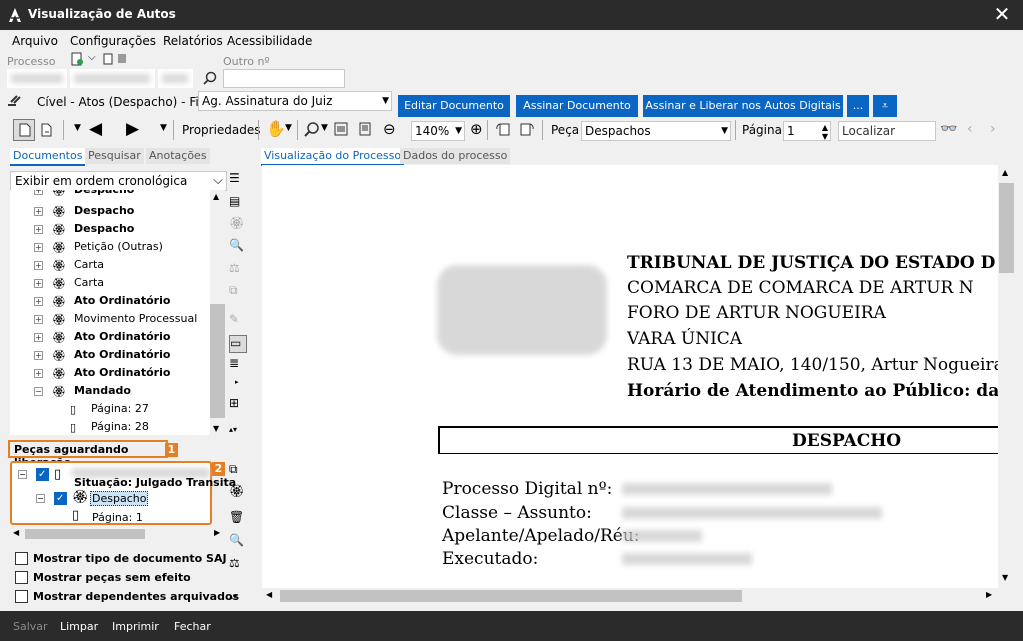  Describe the element at coordinates (79, 626) in the screenshot. I see `clear-button: Limpar` at that location.